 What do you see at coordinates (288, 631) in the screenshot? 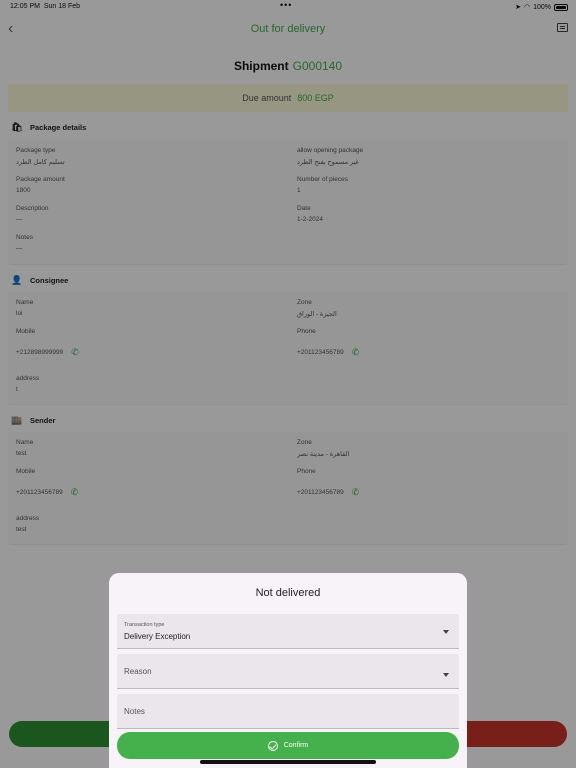
I see `transaction-type-select: Transaction type Delivery Exception` at bounding box center [288, 631].